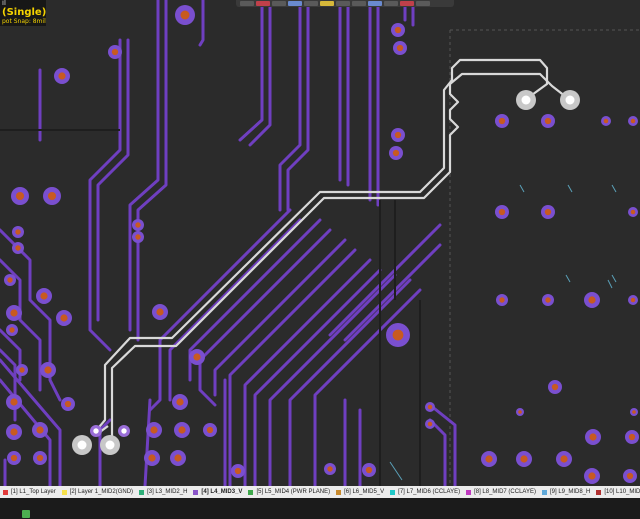 The height and width of the screenshot is (519, 640). Describe the element at coordinates (407, 3) in the screenshot. I see `layer-icon` at that location.